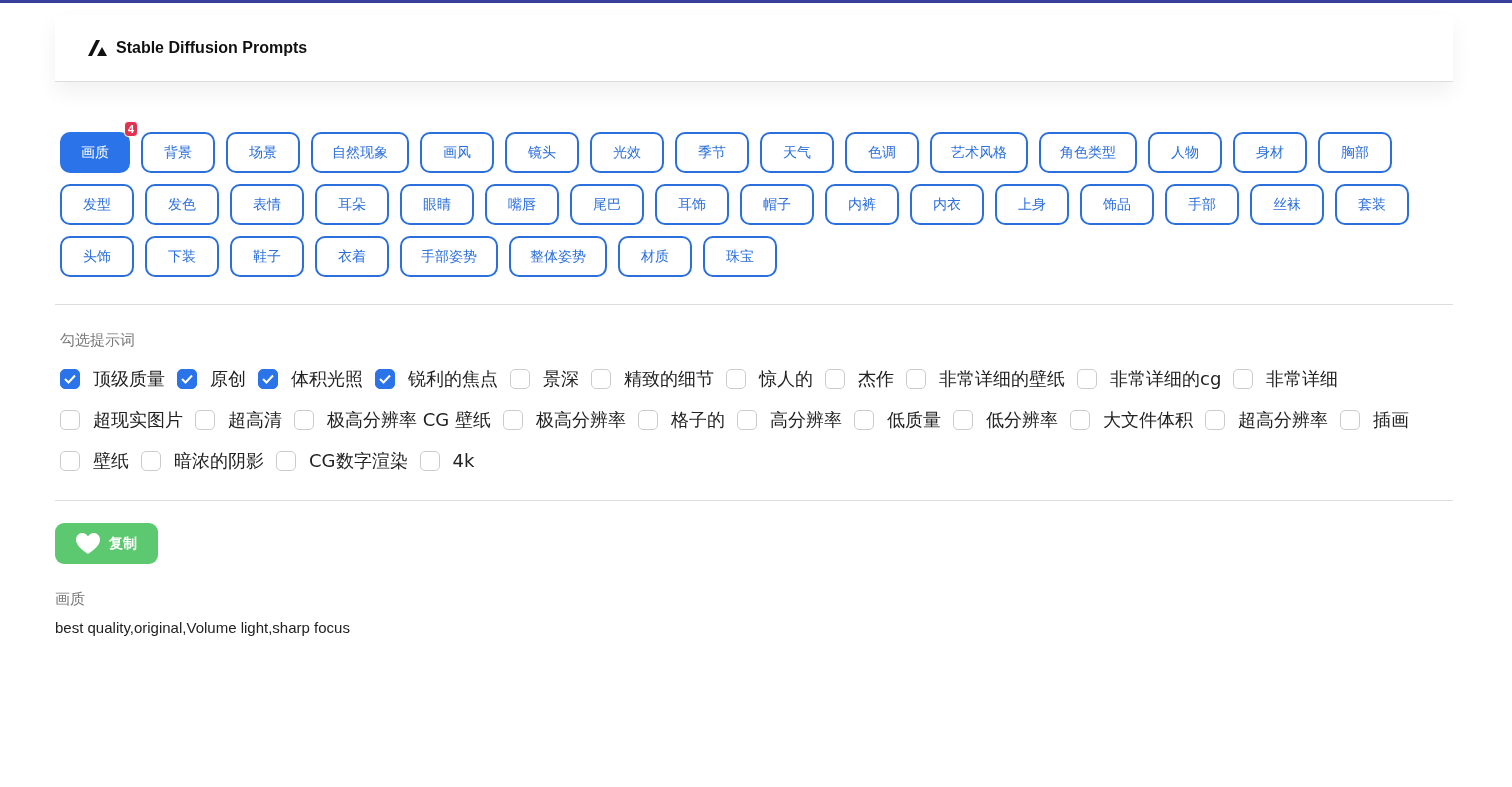 The image size is (1512, 787). I want to click on heart-icon, so click(88, 543).